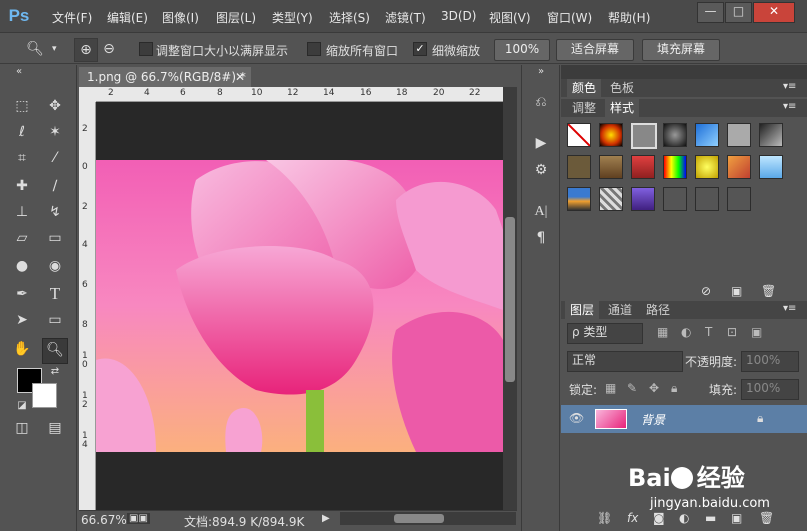 This screenshot has width=807, height=531. What do you see at coordinates (22, 320) in the screenshot?
I see `path-selection-tool-icon: ➤` at bounding box center [22, 320].